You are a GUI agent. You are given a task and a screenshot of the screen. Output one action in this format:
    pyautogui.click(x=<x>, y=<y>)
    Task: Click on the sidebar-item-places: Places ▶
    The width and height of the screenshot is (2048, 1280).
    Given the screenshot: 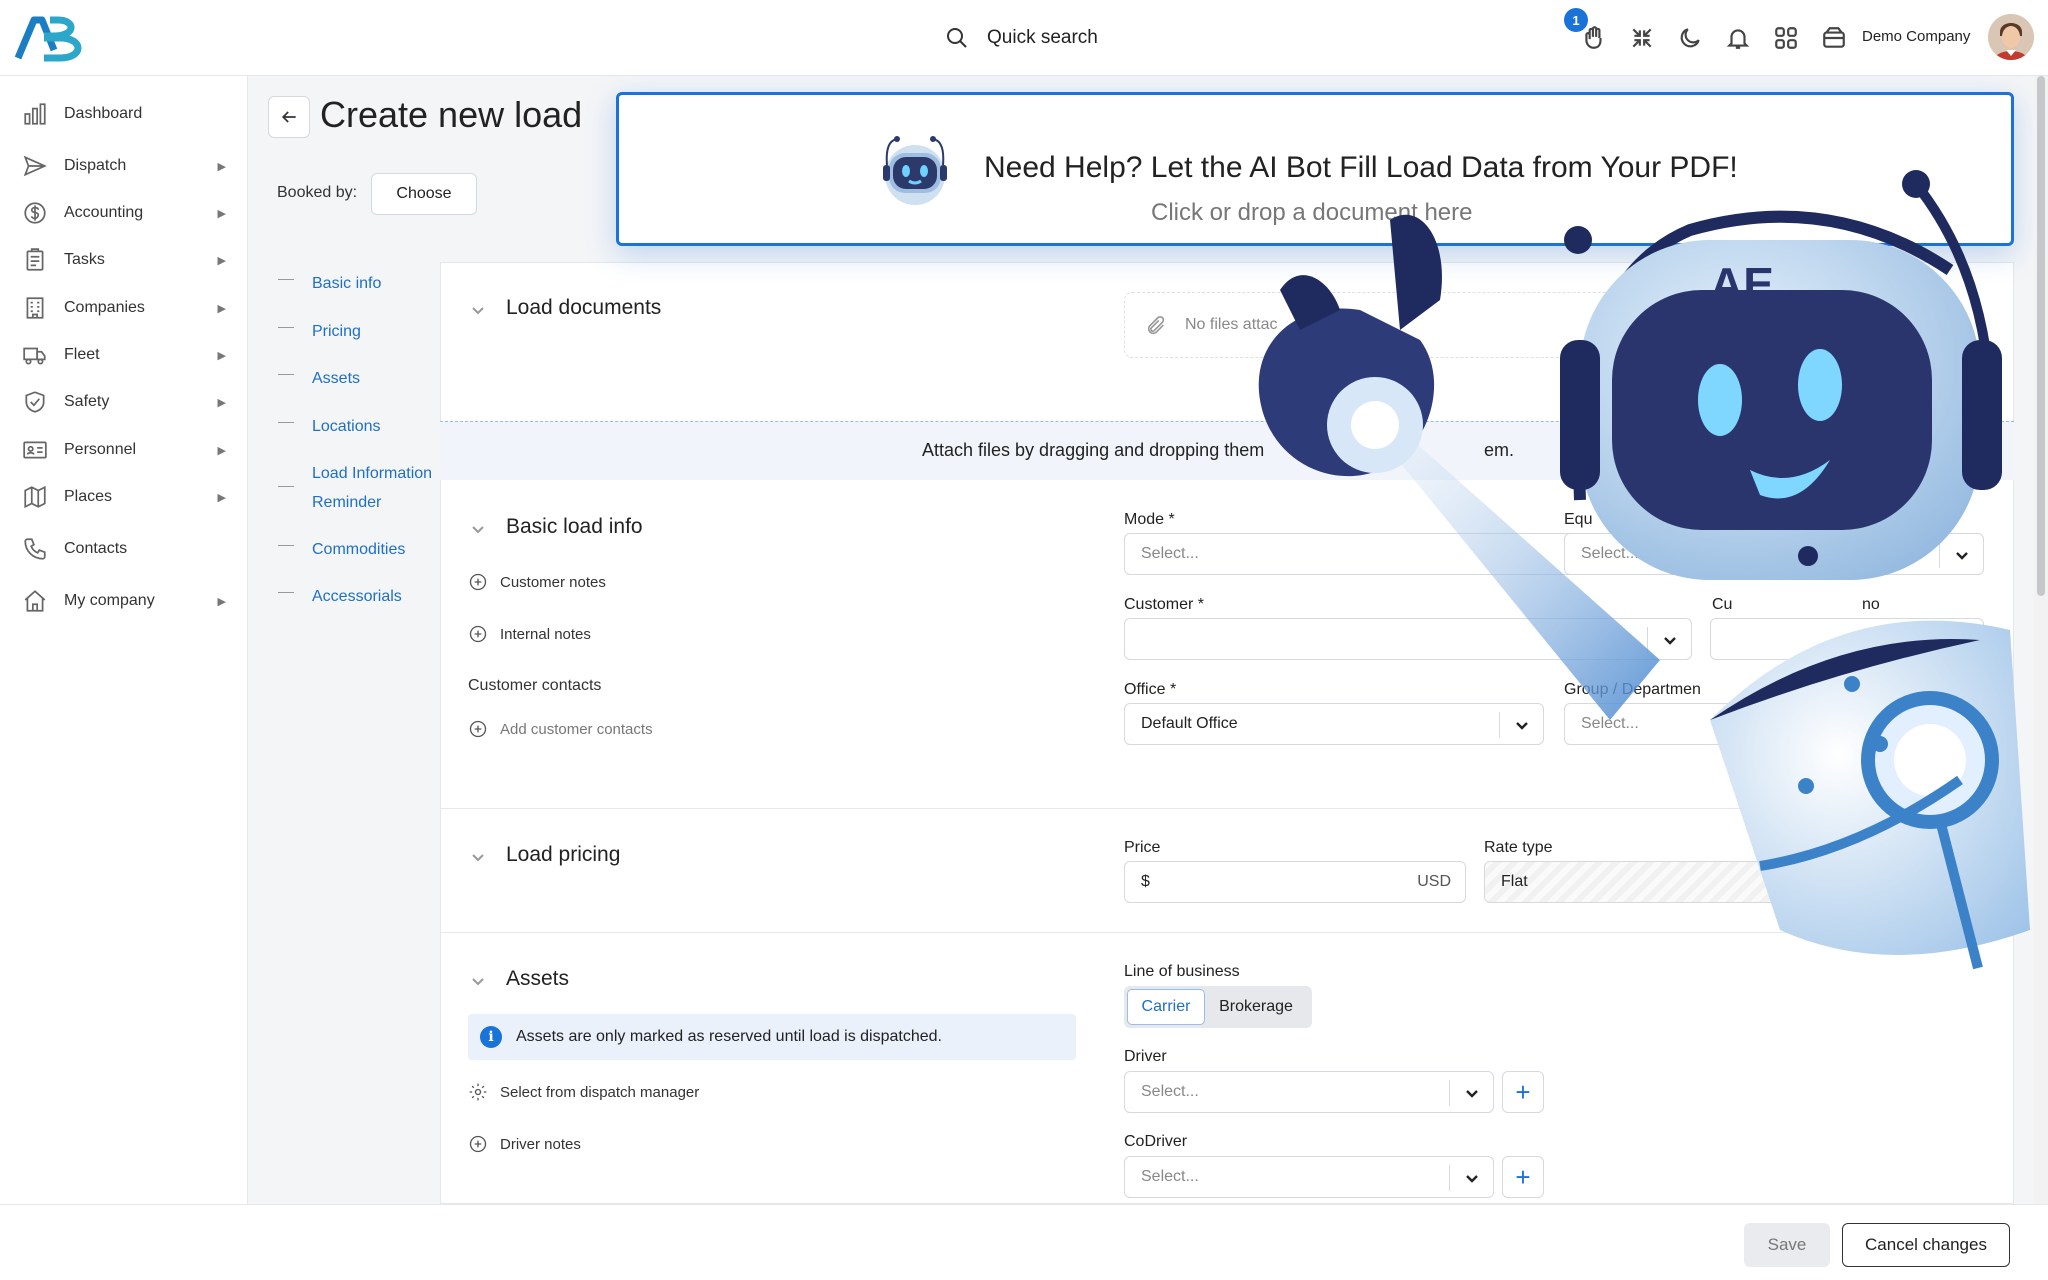 What is the action you would take?
    pyautogui.click(x=124, y=497)
    